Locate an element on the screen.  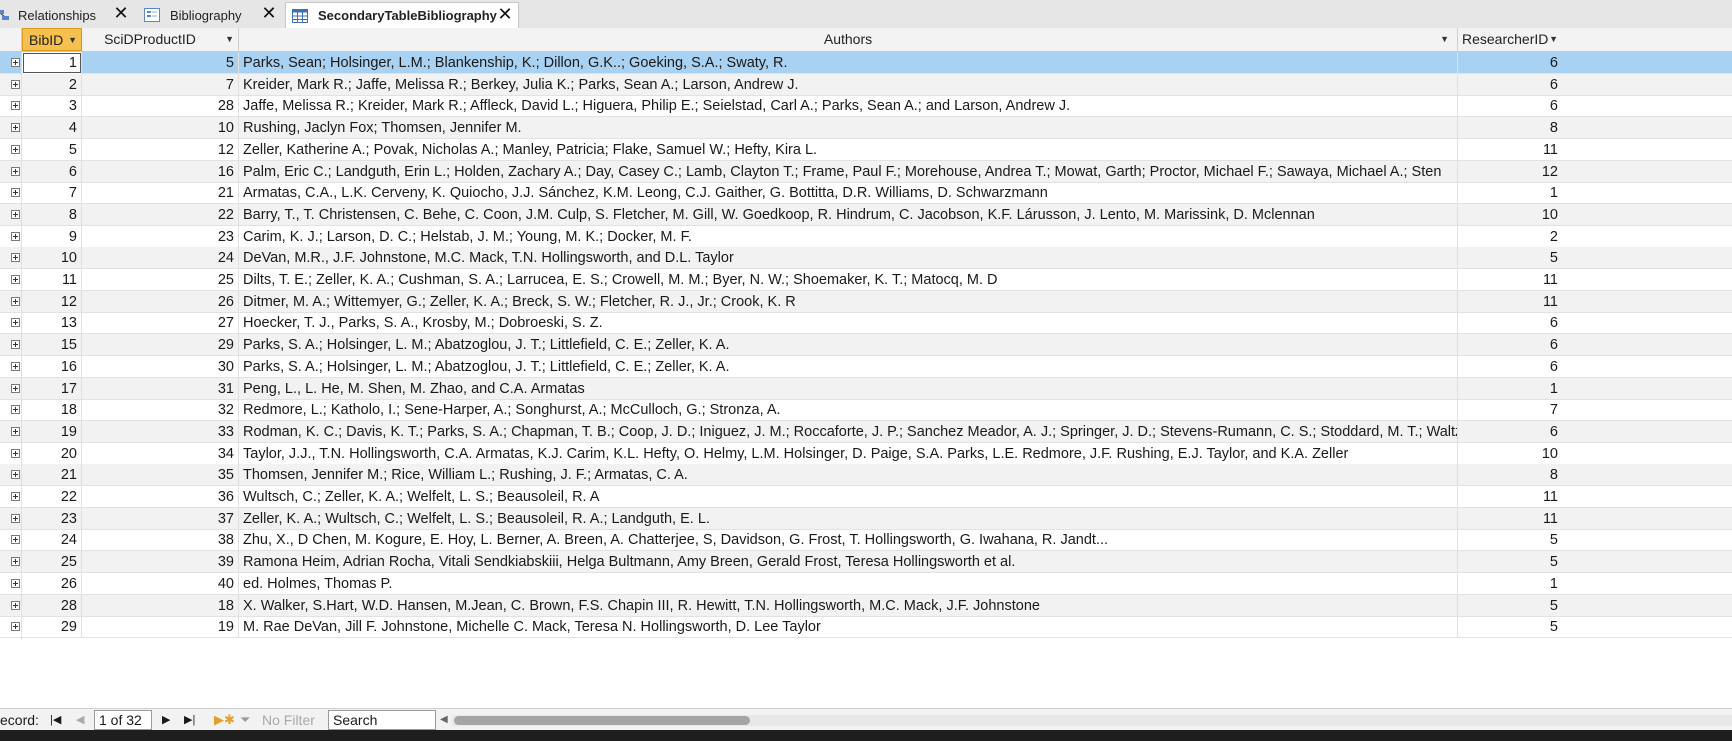
cell-scidproductid: 5 is located at coordinates (160, 63).